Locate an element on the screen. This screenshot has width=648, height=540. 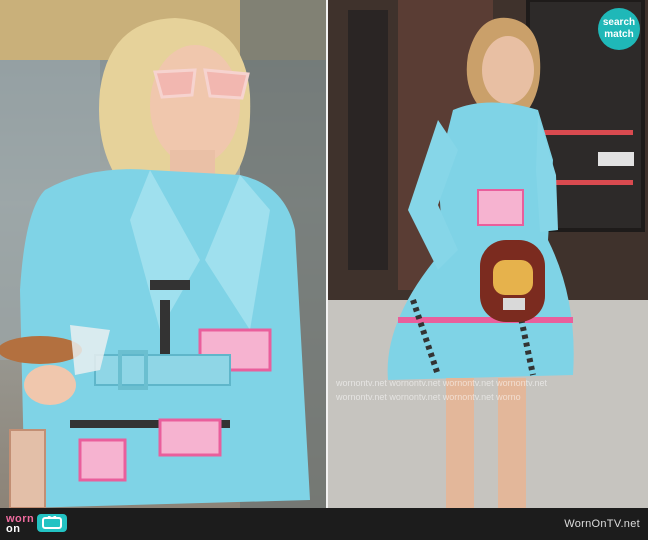
footer-bar: worn on WornOnTV.net is located at coordinates (324, 524).